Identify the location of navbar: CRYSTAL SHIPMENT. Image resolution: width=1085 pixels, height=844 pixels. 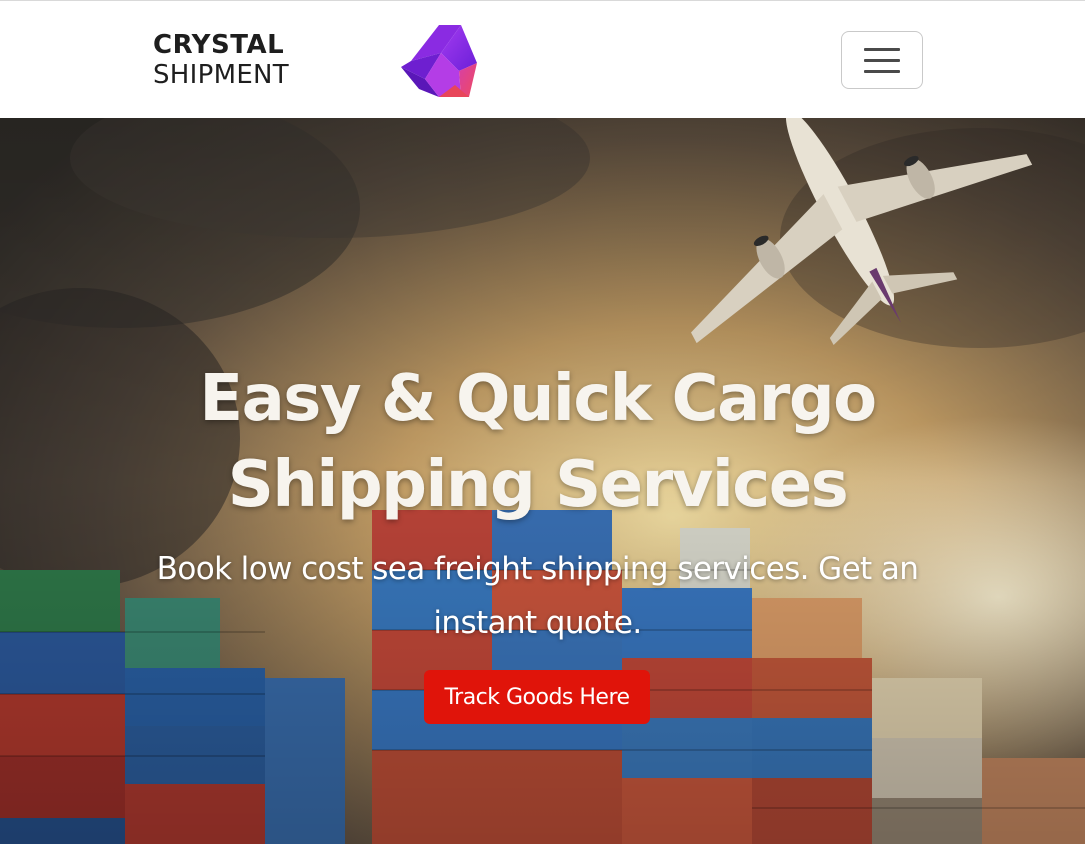
(542, 59).